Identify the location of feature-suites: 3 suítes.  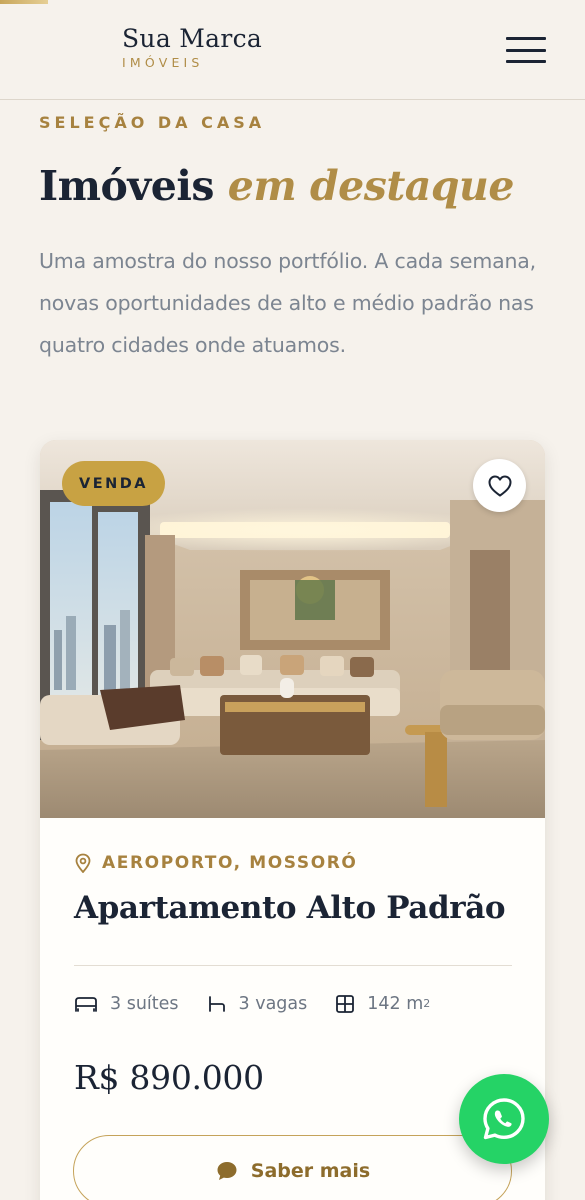
(126, 1004).